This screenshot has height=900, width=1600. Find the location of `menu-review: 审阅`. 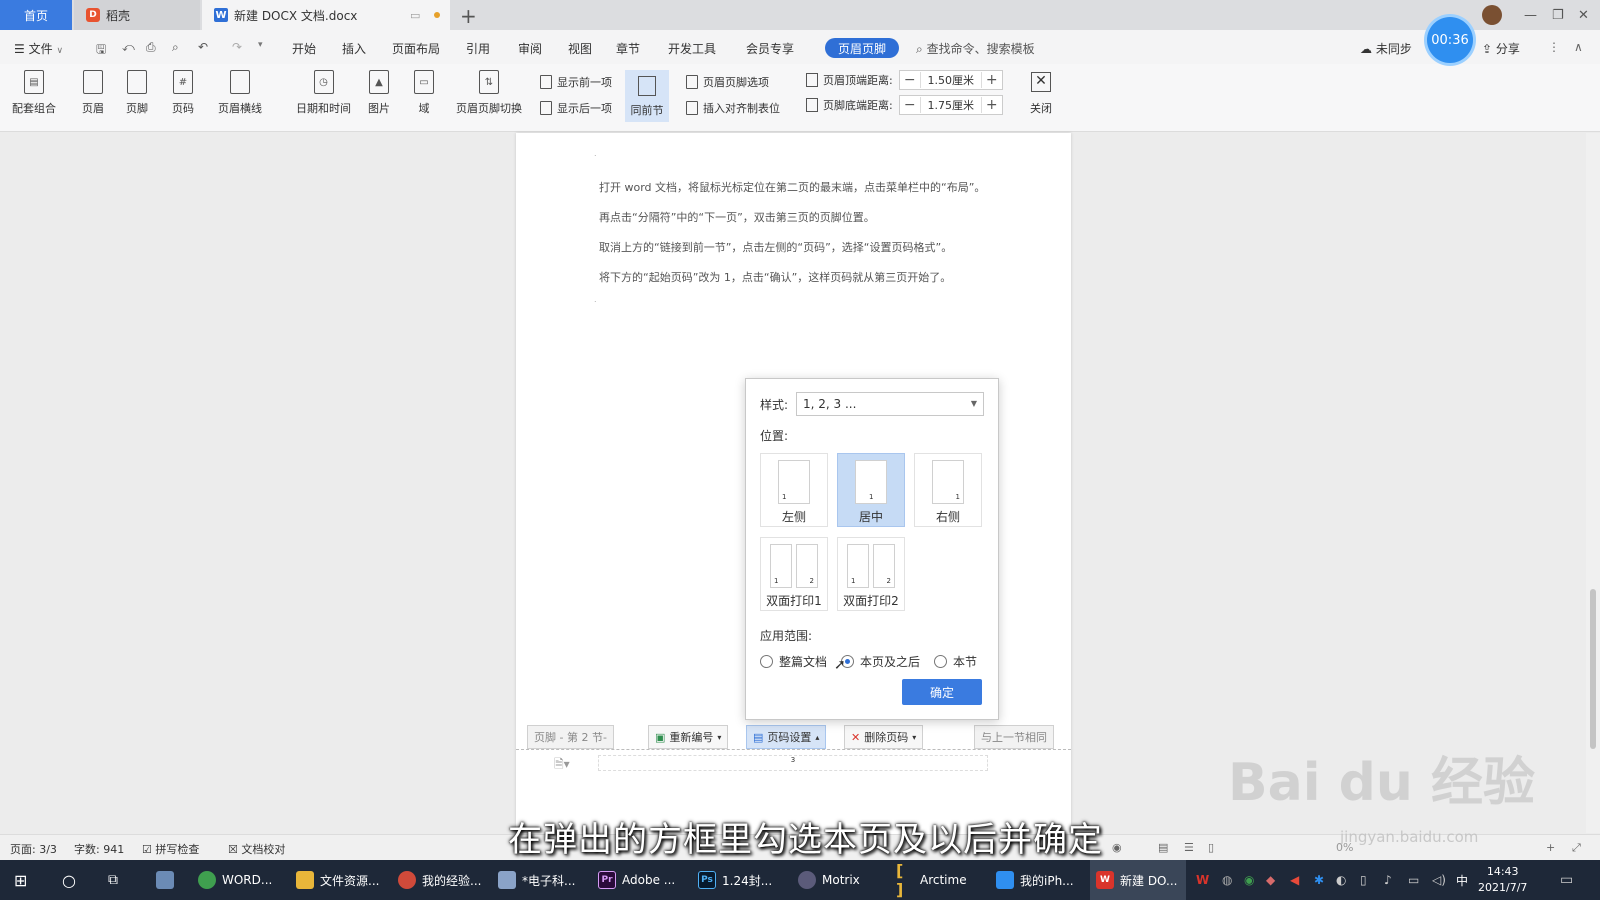

menu-review: 审阅 is located at coordinates (530, 48).